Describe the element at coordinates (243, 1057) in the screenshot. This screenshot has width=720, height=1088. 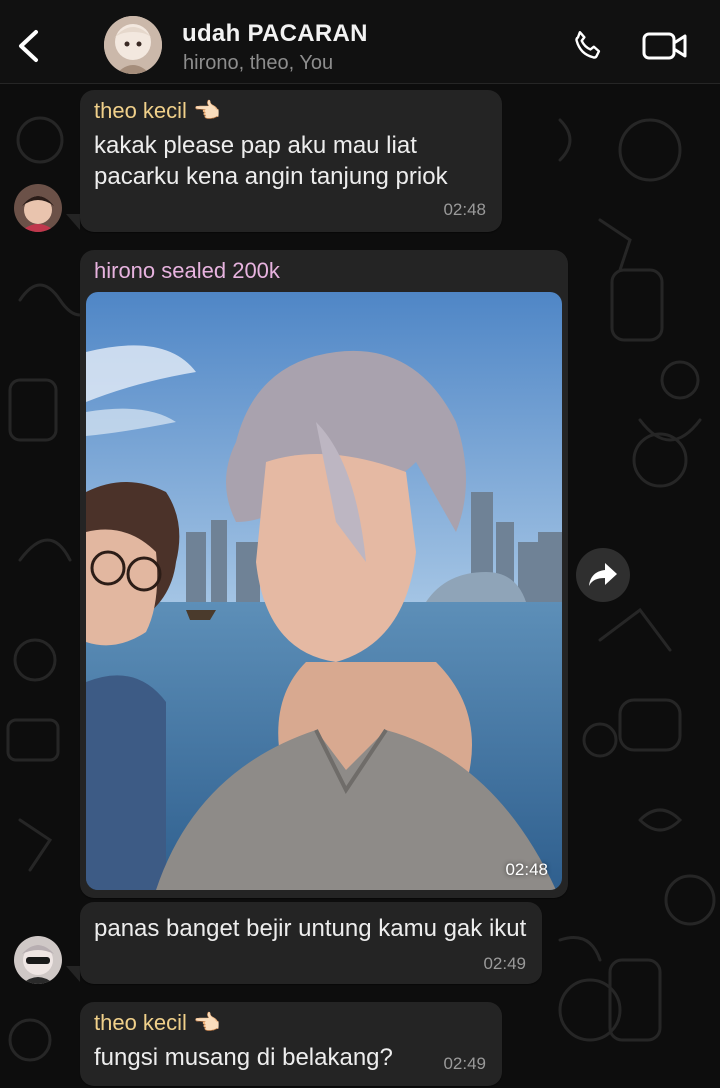
I see `message-text: fungsi musang di belakang?` at that location.